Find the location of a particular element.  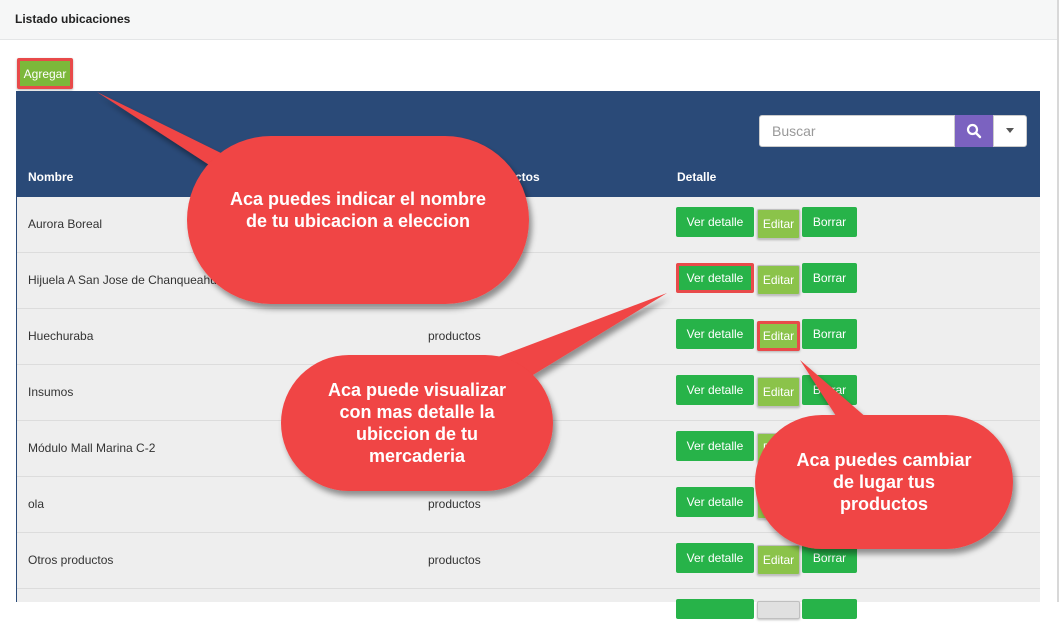

search-input: Buscar is located at coordinates (857, 131).